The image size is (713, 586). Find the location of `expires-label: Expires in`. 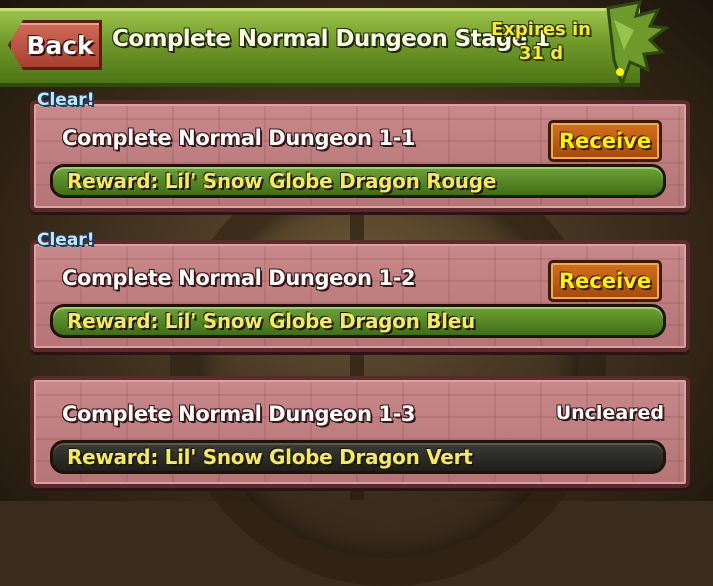

expires-label: Expires in is located at coordinates (540, 29).